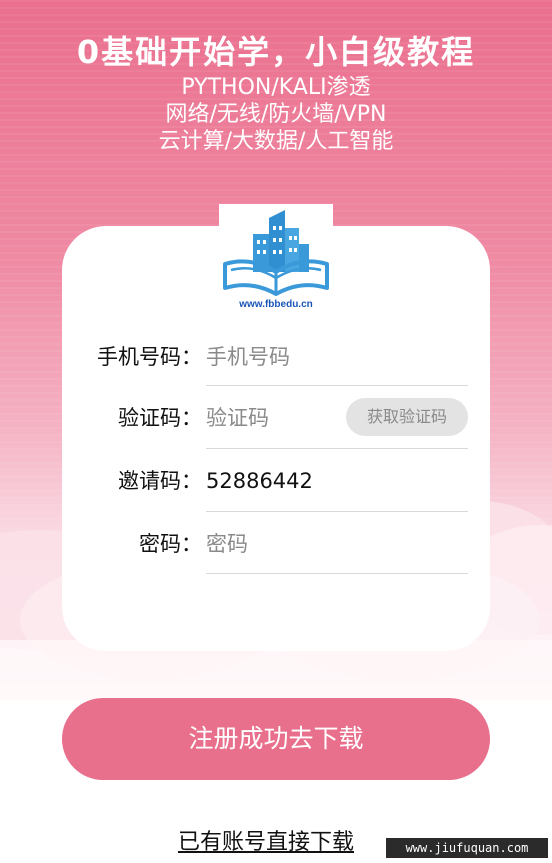 The image size is (552, 863). Describe the element at coordinates (149, 357) in the screenshot. I see `phone-label: 手机号码：` at that location.